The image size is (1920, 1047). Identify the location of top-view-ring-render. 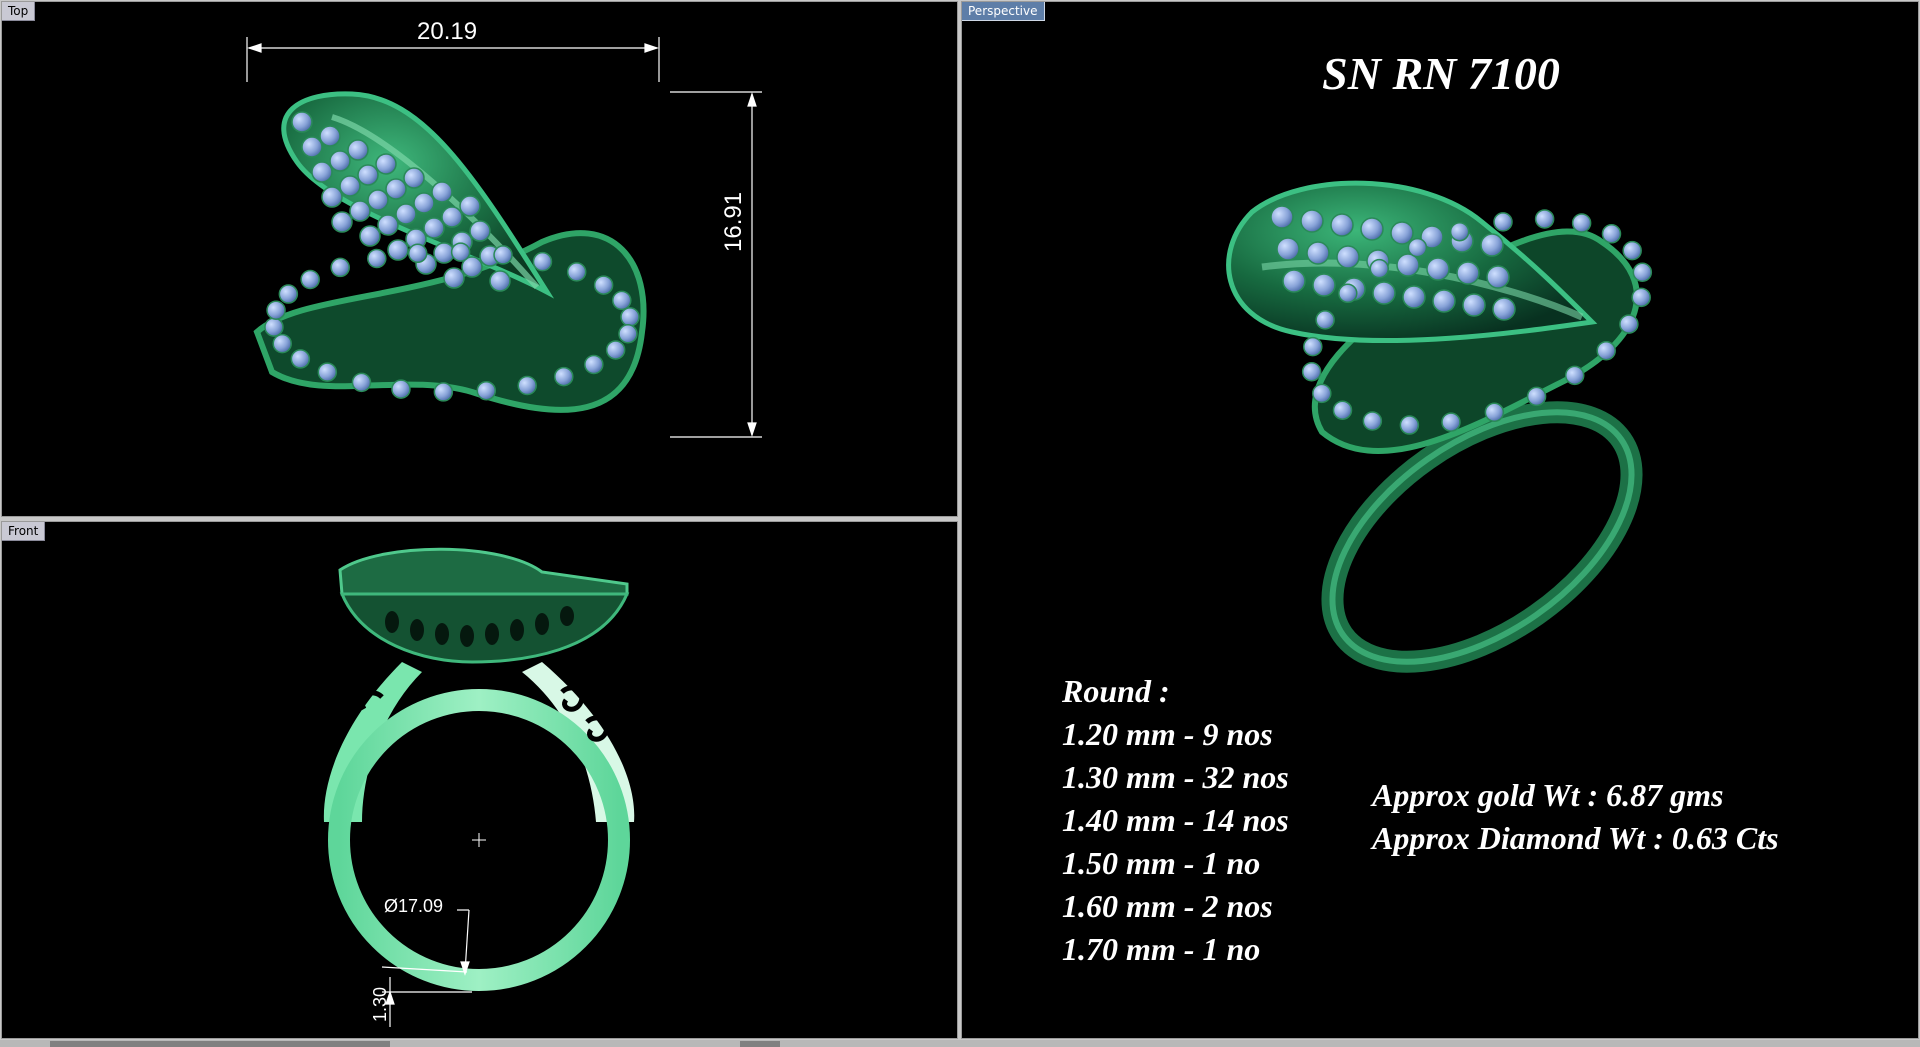
(504, 237).